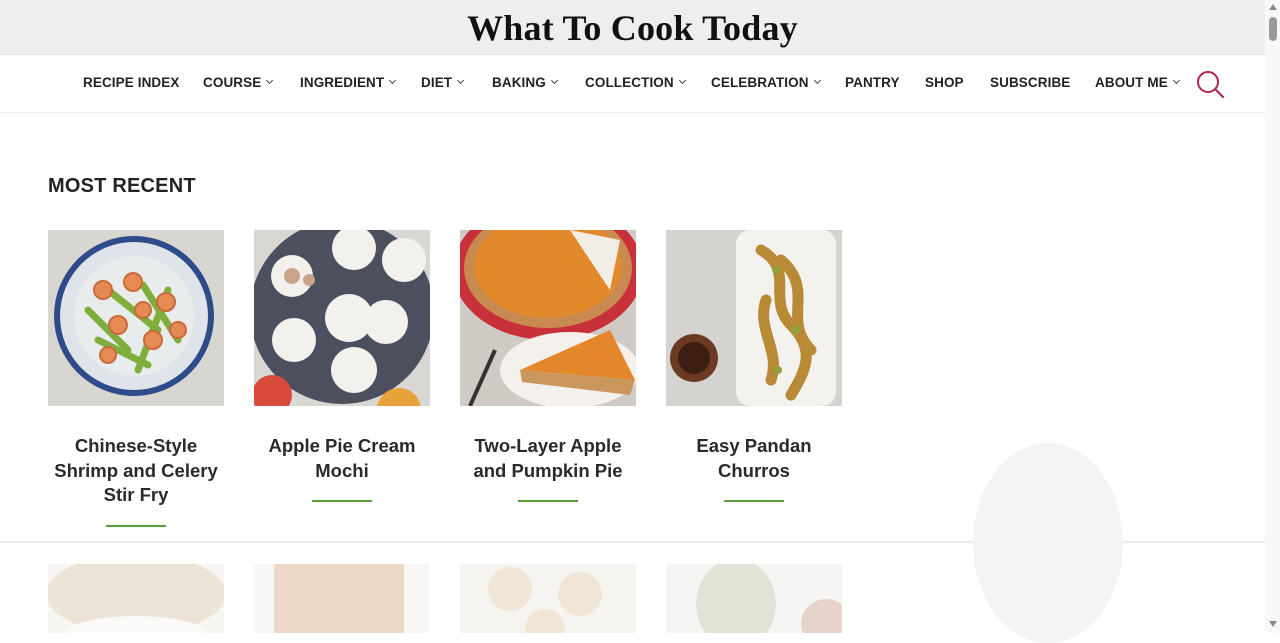 The height and width of the screenshot is (643, 1280). I want to click on nav-item-subscribe: SUBSCRIBE, so click(1030, 82).